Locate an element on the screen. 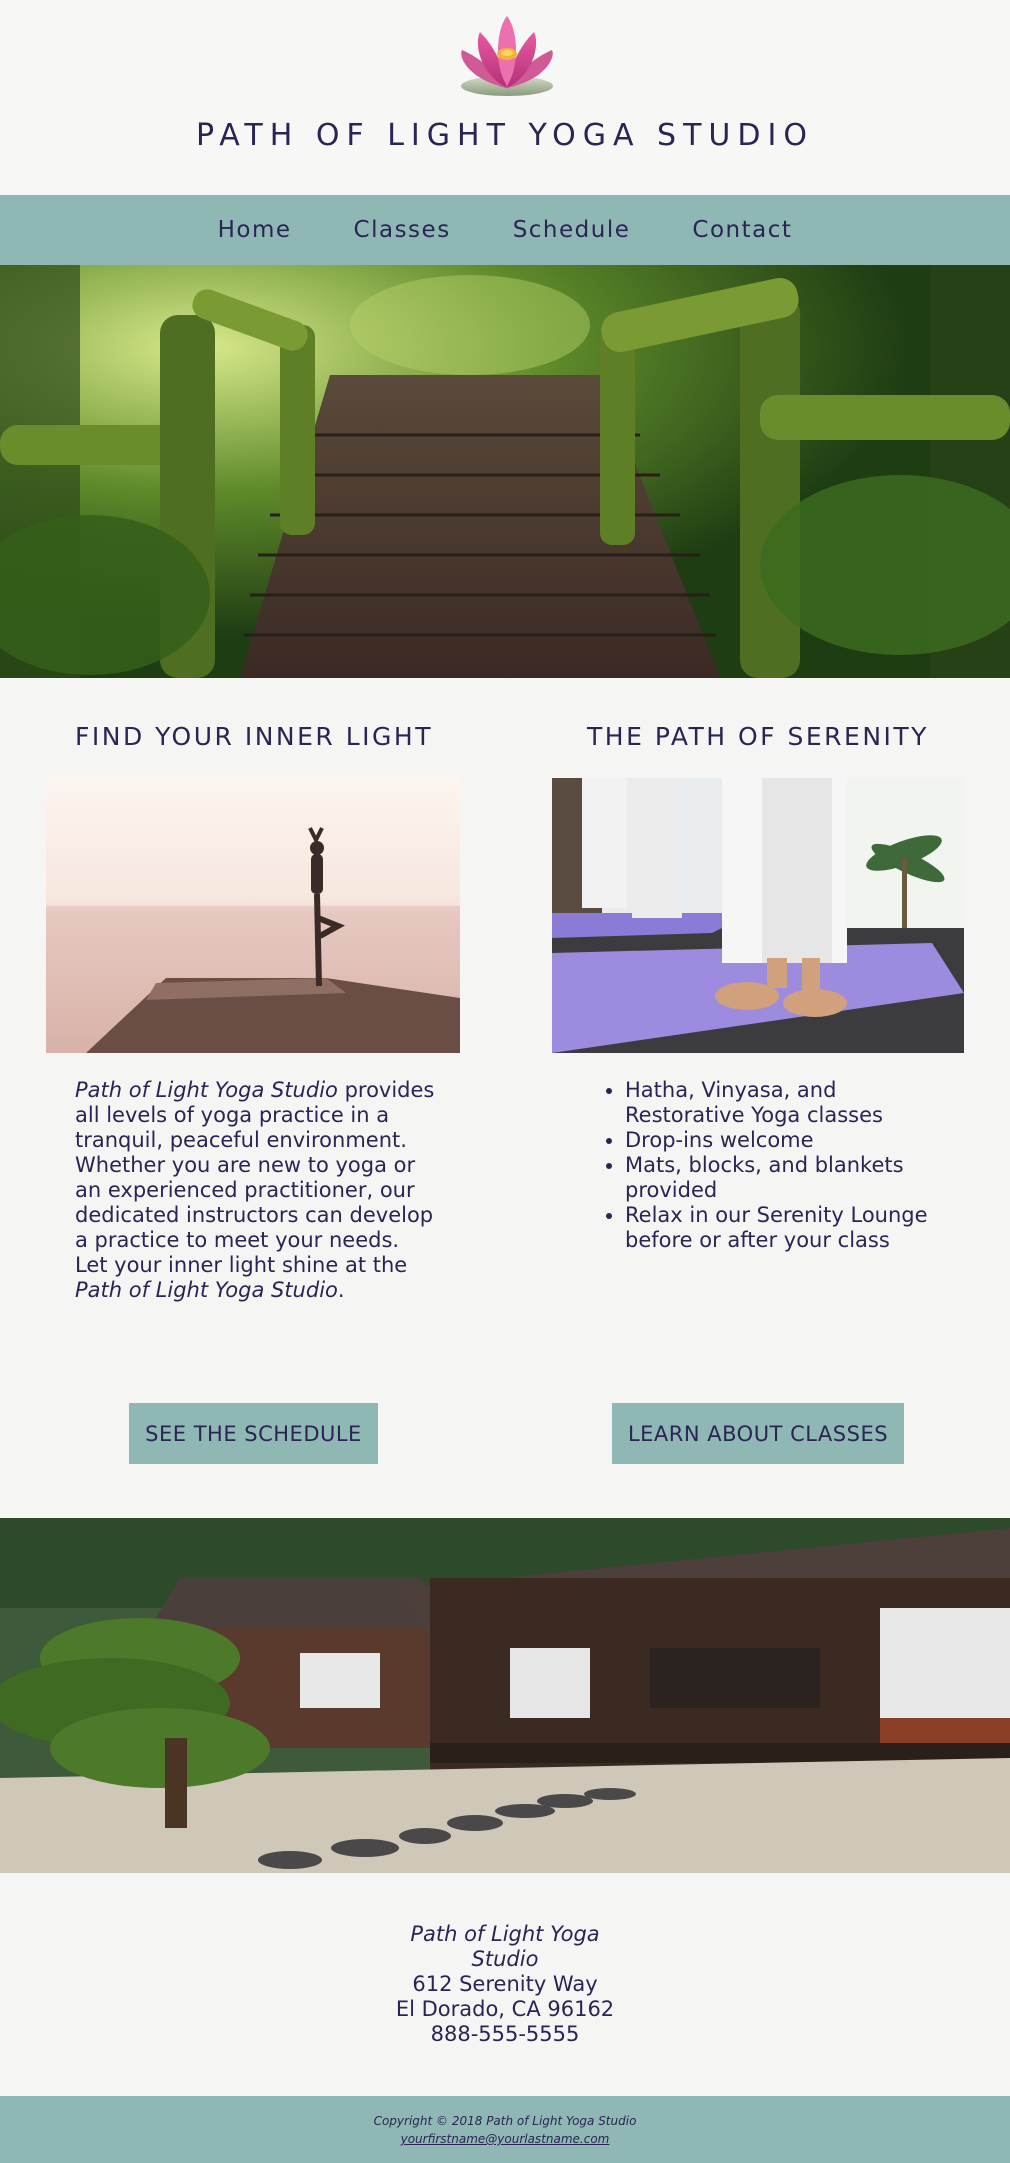  list-item: Drop-ins welcome is located at coordinates (793, 1140).